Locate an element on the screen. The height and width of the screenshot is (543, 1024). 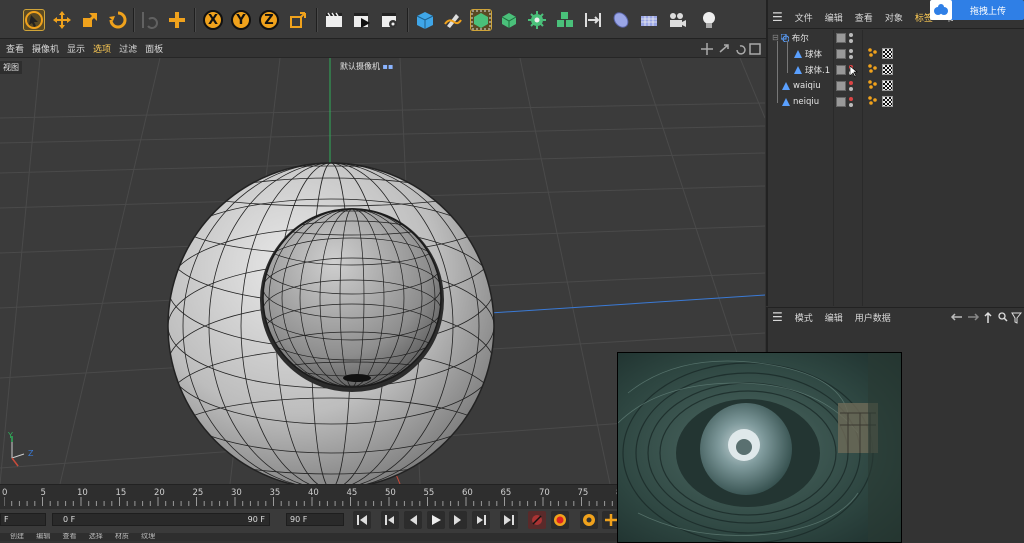
record-disabled-icon is located at coordinates (537, 520).